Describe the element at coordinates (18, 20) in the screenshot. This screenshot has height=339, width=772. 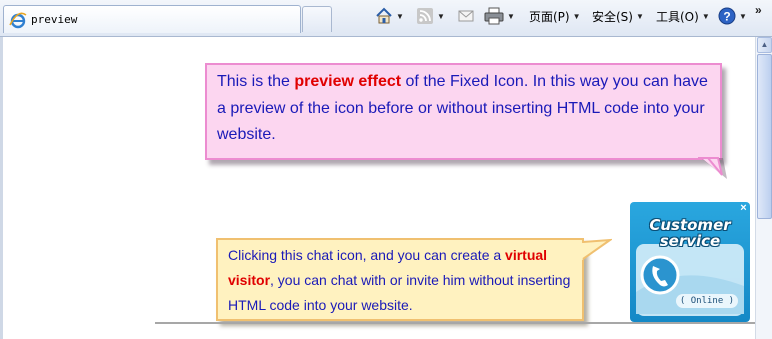
I see `ie-icon` at that location.